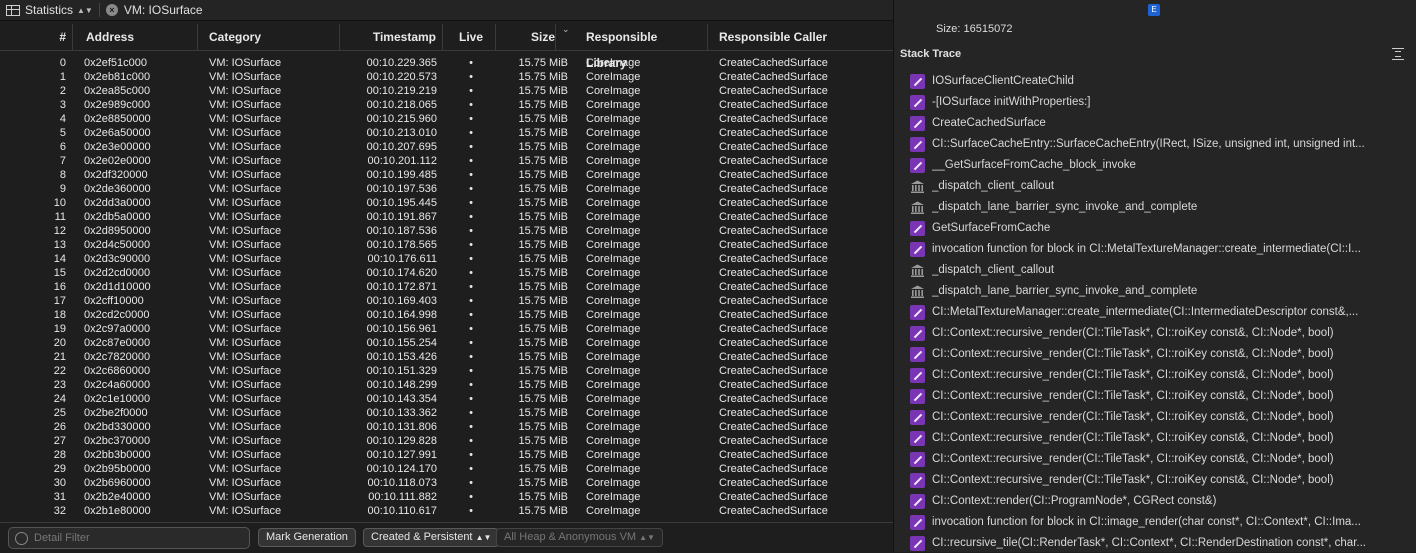  I want to click on stack-frame: -[IOSurface initWithProperties:], so click(1160, 102).